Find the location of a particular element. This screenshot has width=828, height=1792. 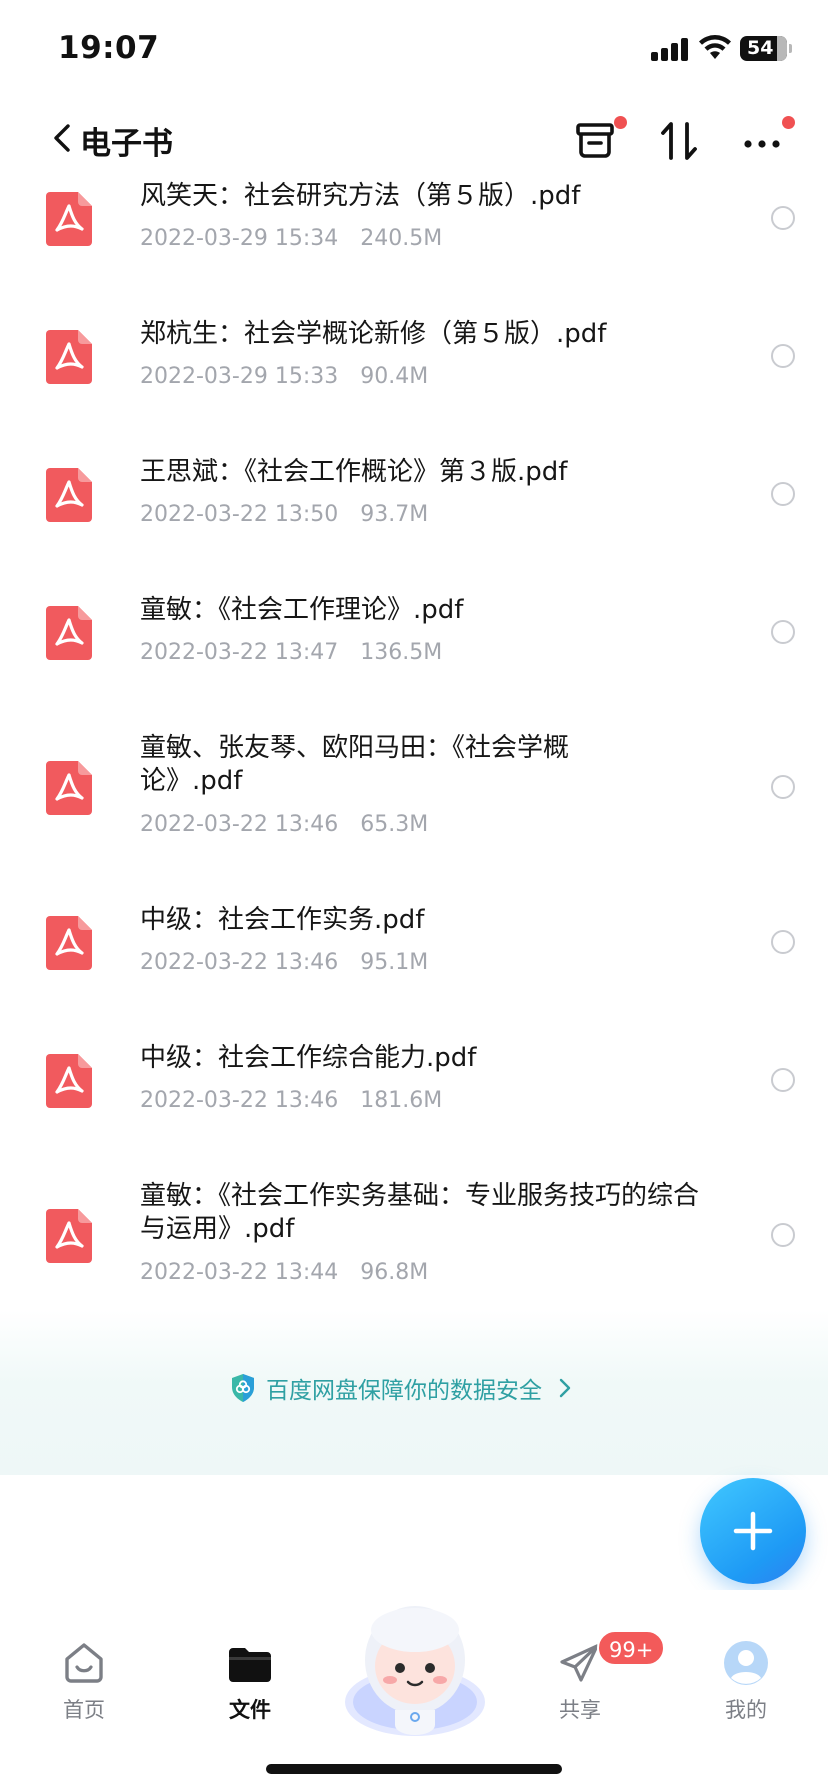

file-date: 2022-03-29 15:33 is located at coordinates (239, 376).